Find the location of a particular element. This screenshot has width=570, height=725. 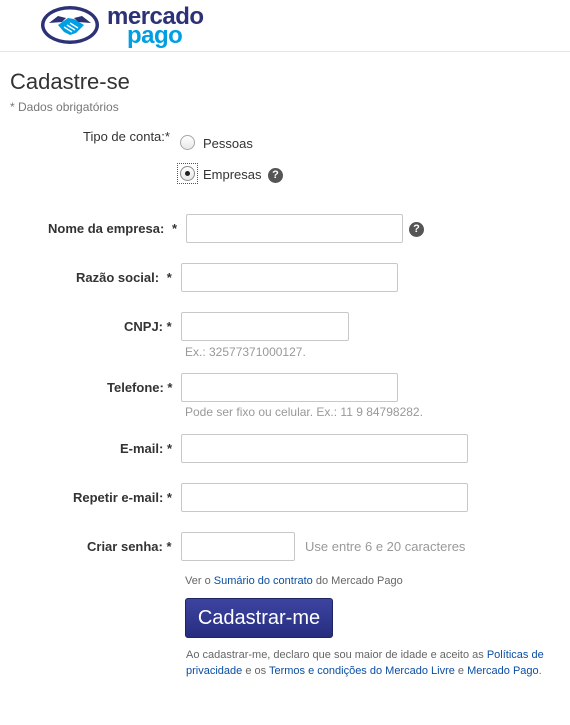

logo-wordmark: mercado pago is located at coordinates (162, 27).